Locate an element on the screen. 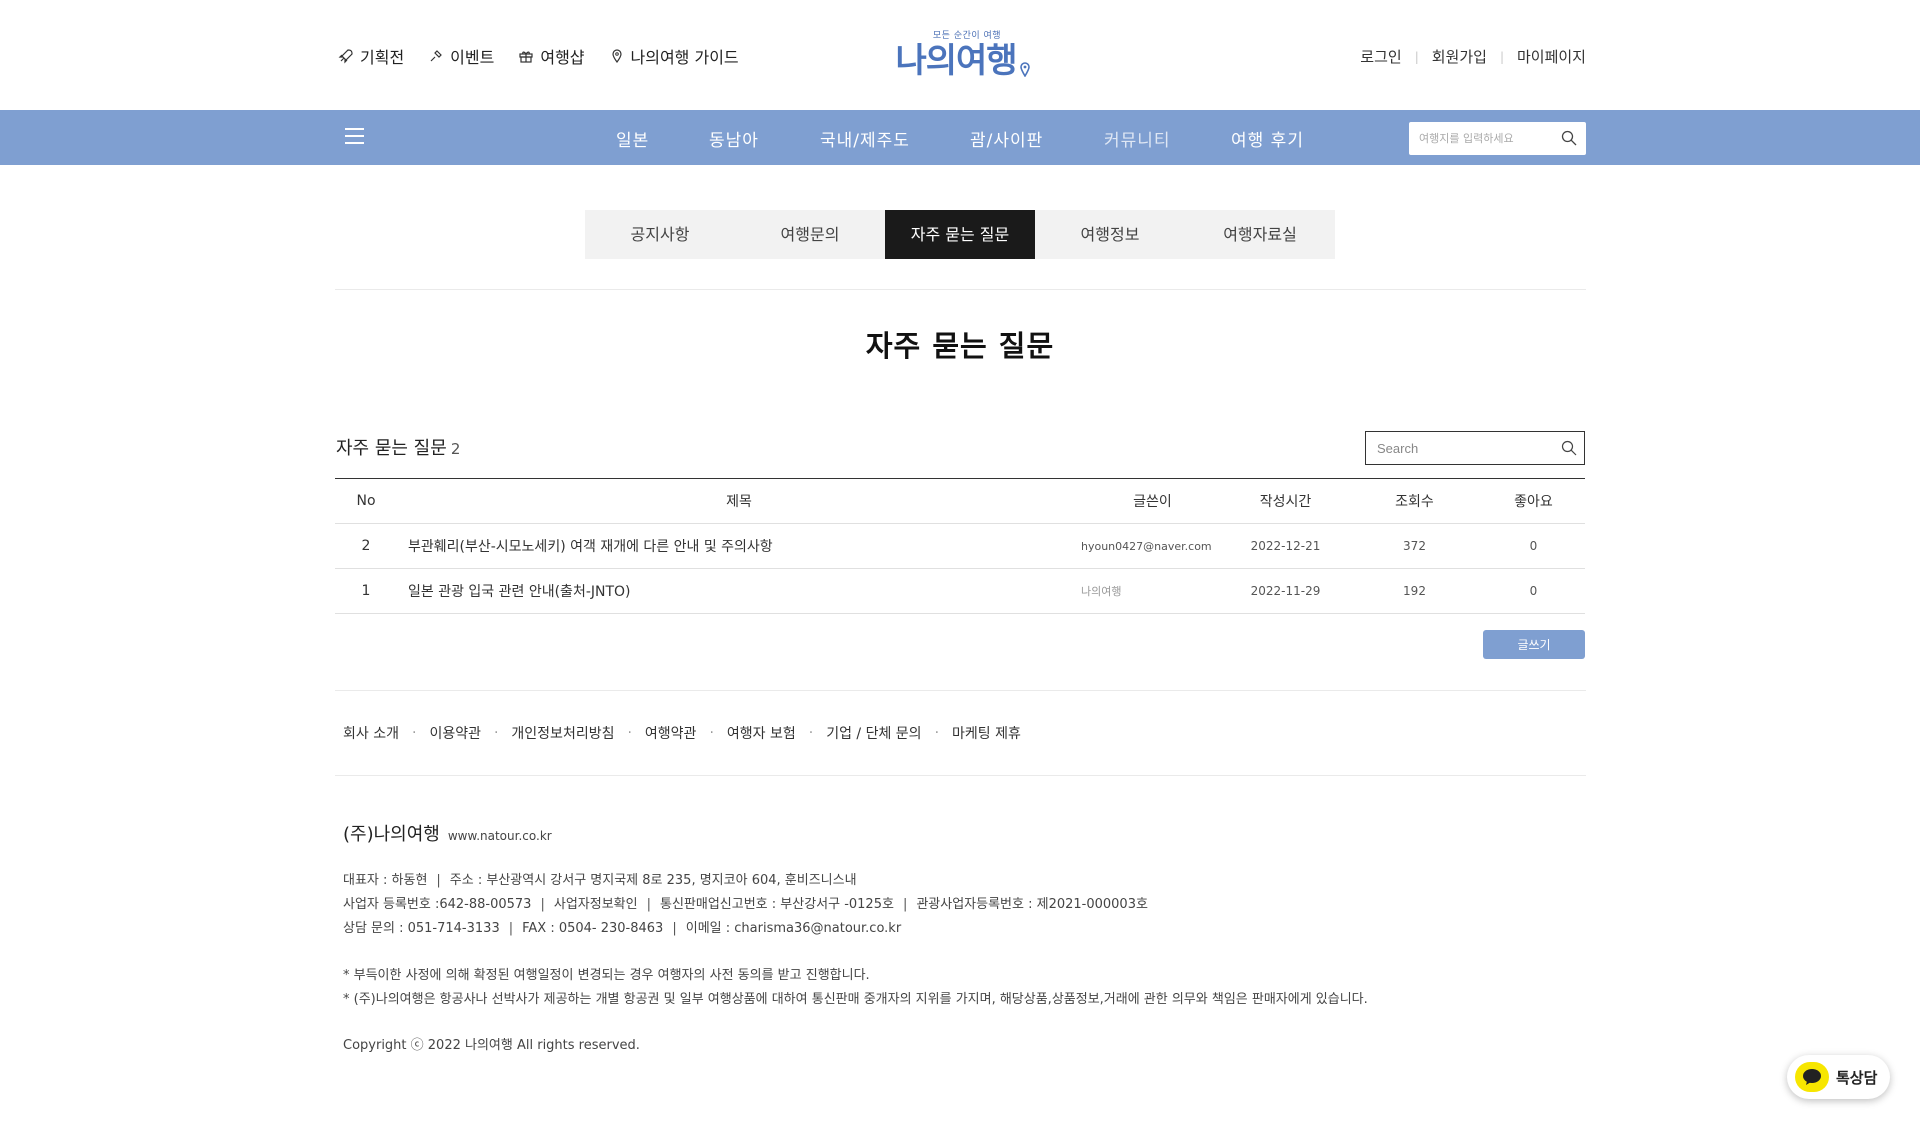 The image size is (1920, 1128). util-item-guide: 나의여행 가이드 is located at coordinates (674, 56).